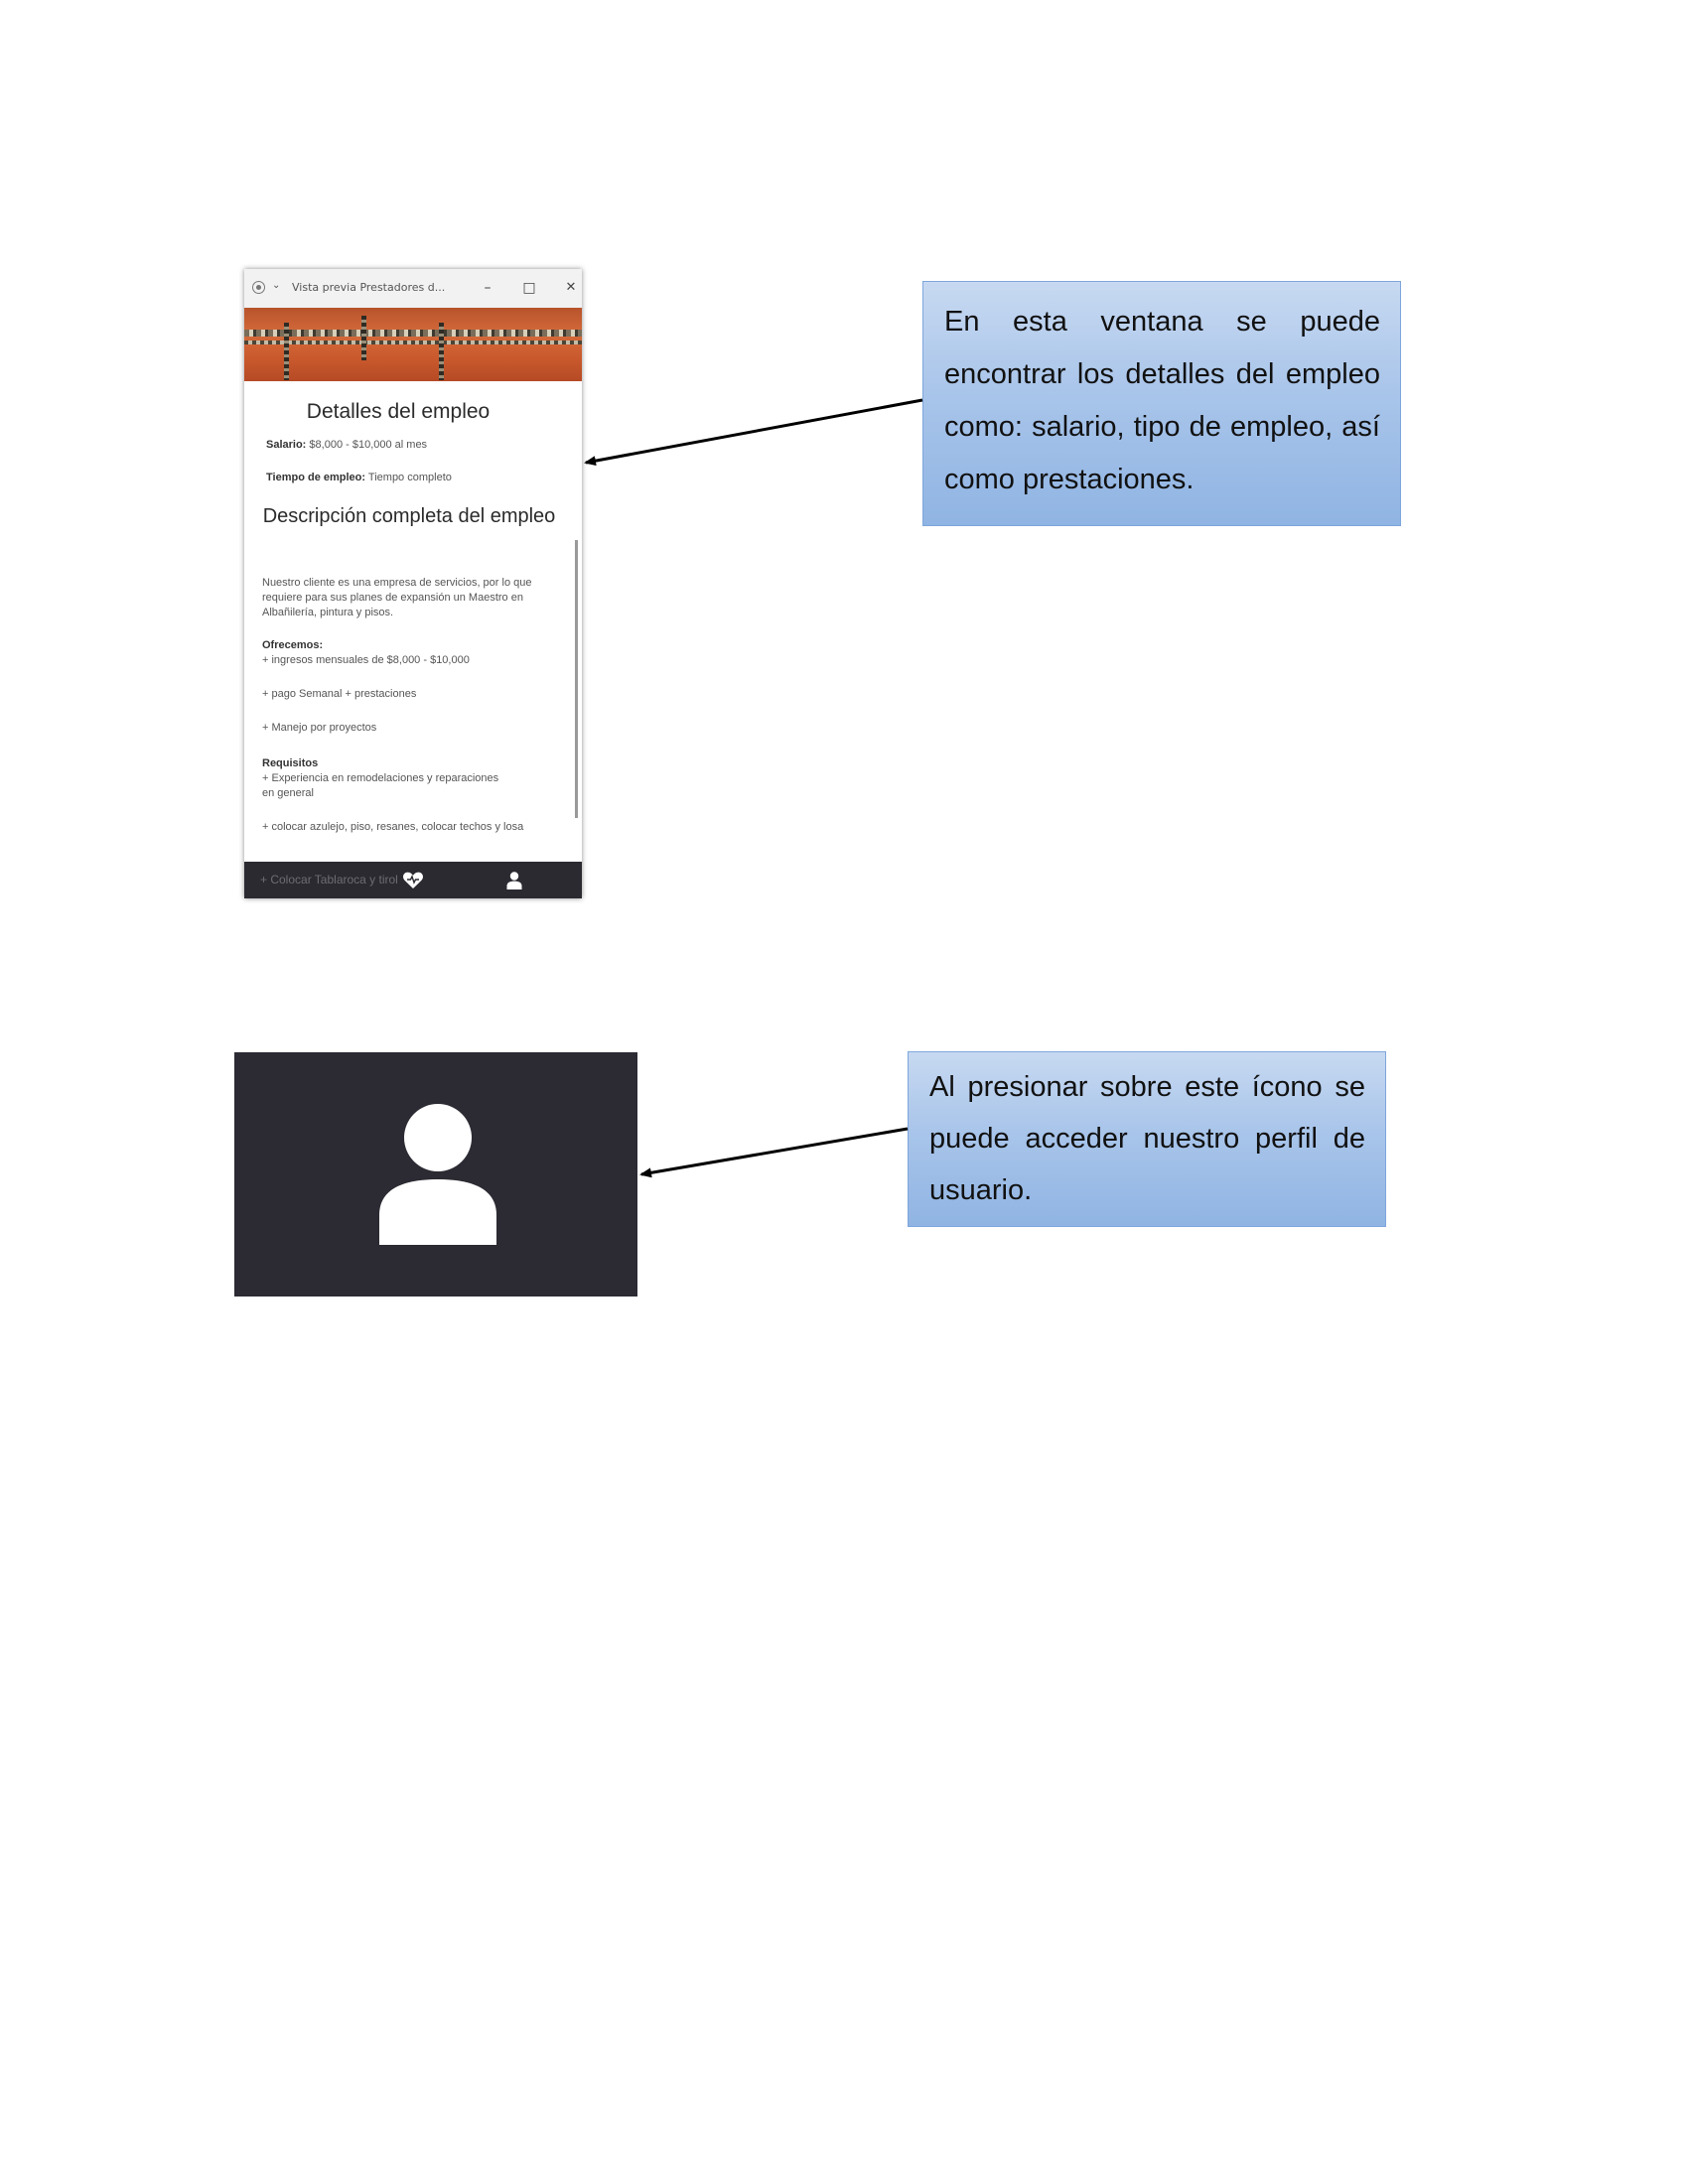 Image resolution: width=1688 pixels, height=2184 pixels. I want to click on app-icon, so click(258, 287).